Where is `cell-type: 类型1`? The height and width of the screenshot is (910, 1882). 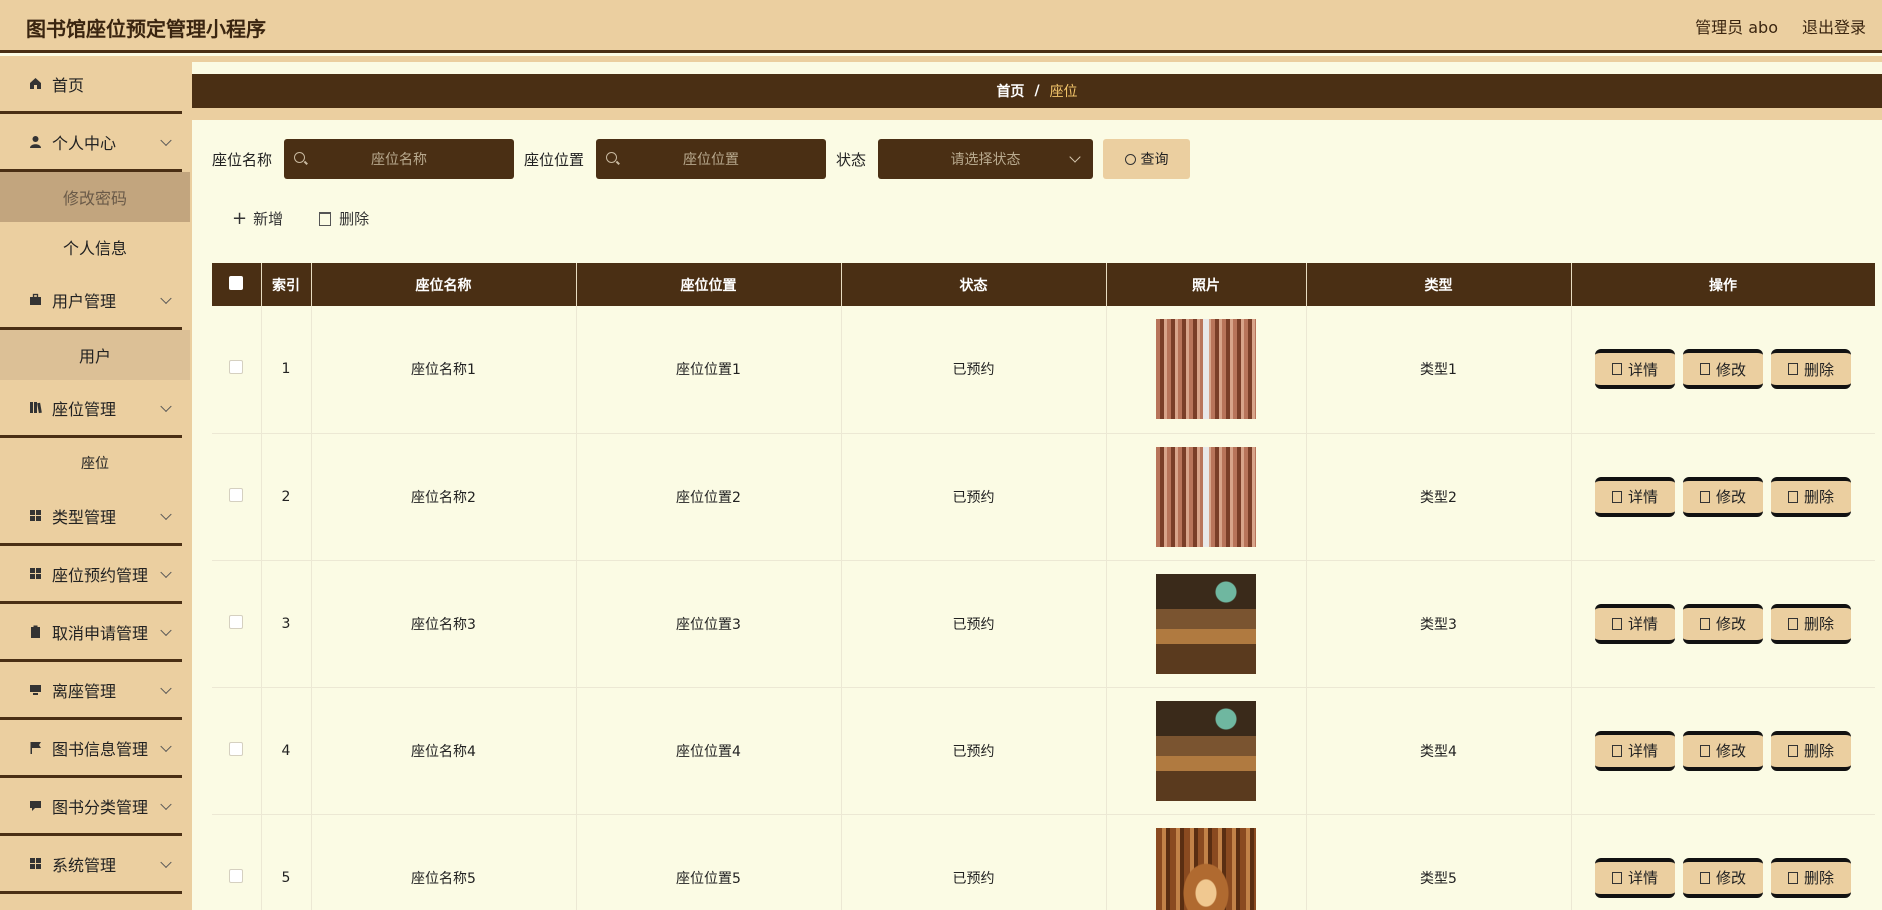 cell-type: 类型1 is located at coordinates (1439, 370).